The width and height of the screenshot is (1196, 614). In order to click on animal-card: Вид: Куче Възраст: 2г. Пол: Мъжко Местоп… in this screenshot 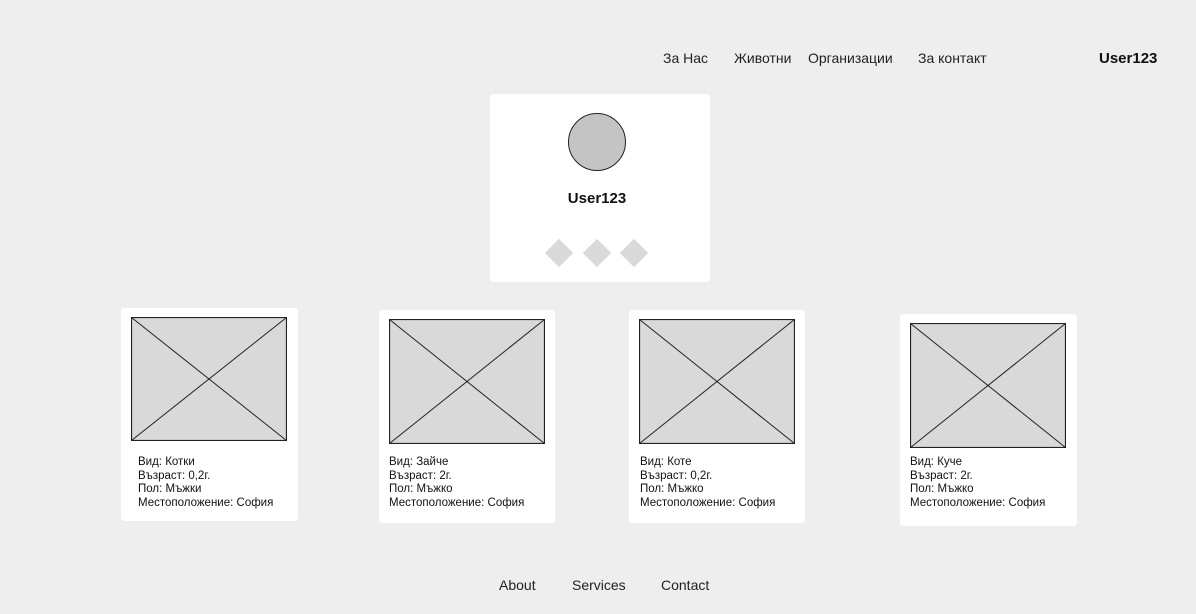, I will do `click(988, 420)`.